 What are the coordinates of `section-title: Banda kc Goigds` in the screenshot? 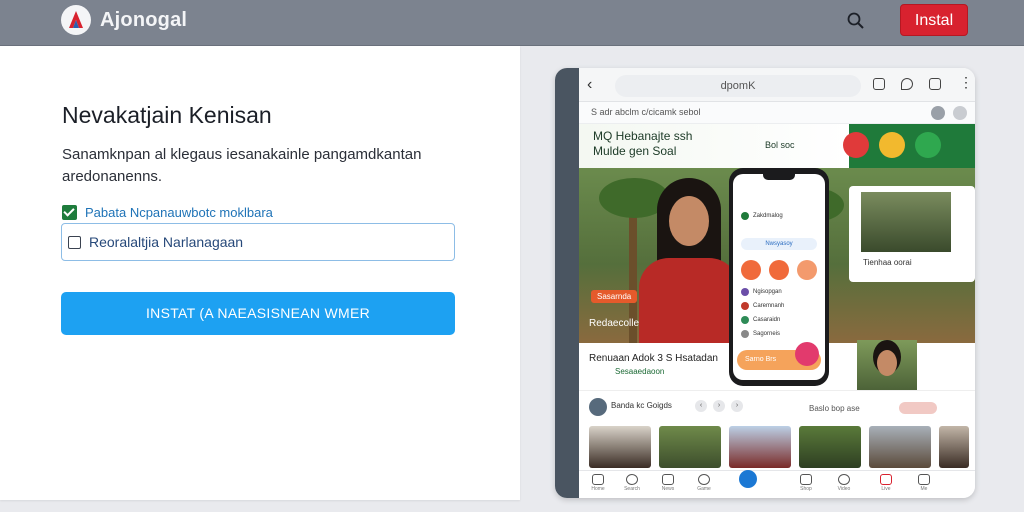 It's located at (641, 405).